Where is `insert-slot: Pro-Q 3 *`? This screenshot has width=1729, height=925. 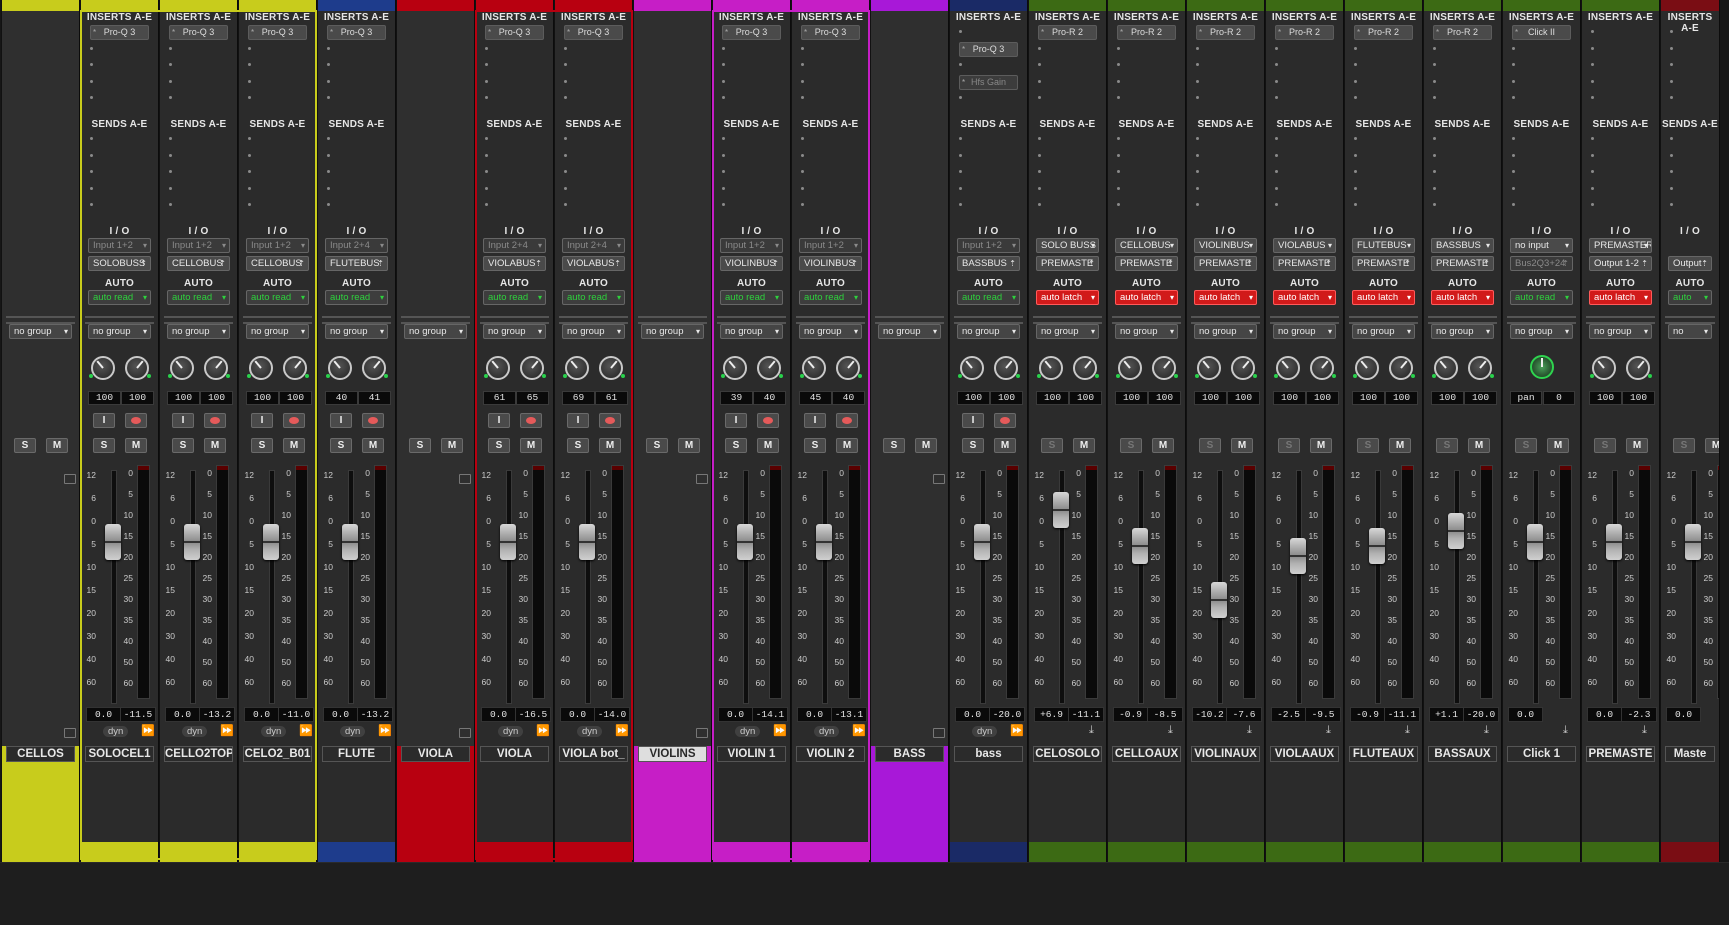
insert-slot: Pro-Q 3 * is located at coordinates (277, 32).